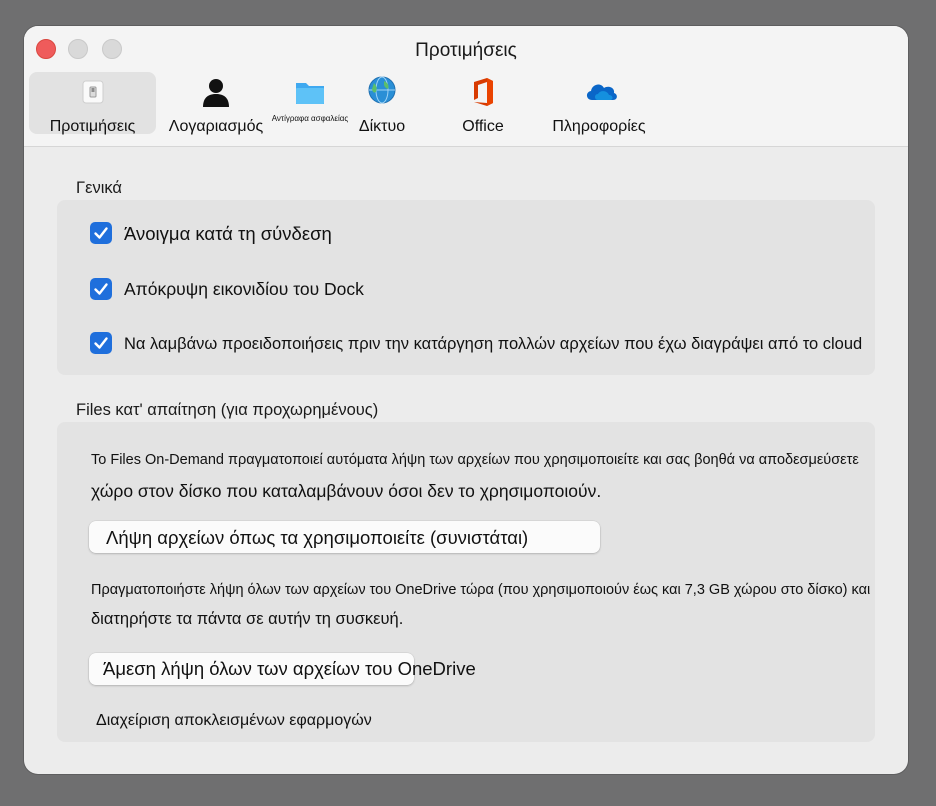 Image resolution: width=936 pixels, height=806 pixels. What do you see at coordinates (247, 619) in the screenshot?
I see `download-all-description-line2: διατηρήστε τα πάντα σε αυτήν τη συσκευή.` at bounding box center [247, 619].